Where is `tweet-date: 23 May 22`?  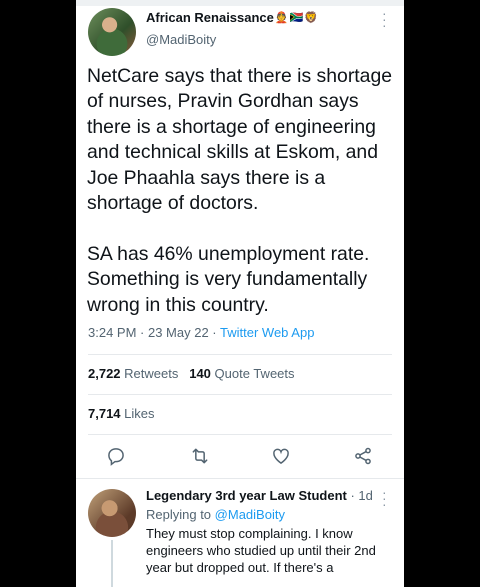 tweet-date: 23 May 22 is located at coordinates (178, 332).